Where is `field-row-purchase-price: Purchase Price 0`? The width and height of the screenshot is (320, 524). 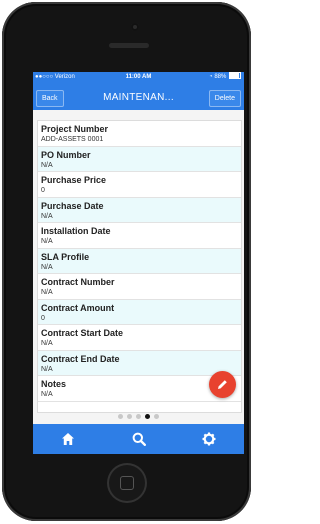 field-row-purchase-price: Purchase Price 0 is located at coordinates (139, 185).